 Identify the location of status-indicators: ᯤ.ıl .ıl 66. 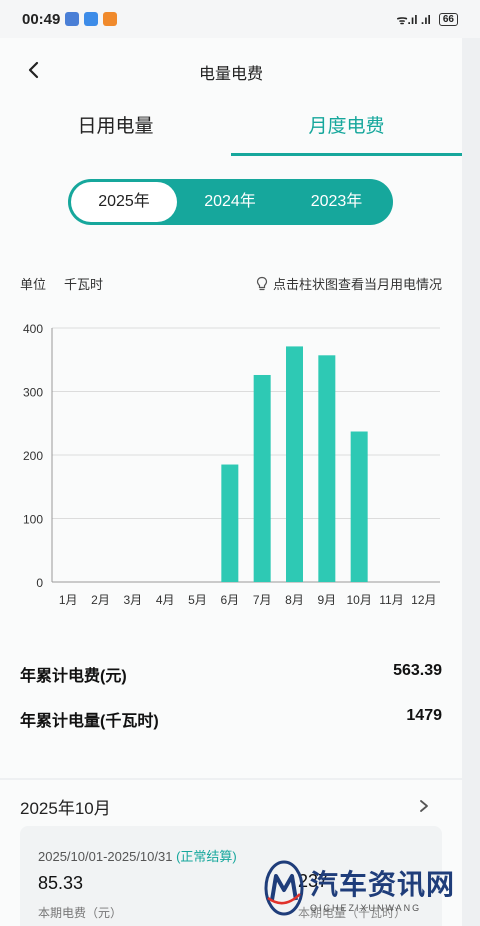
(427, 19).